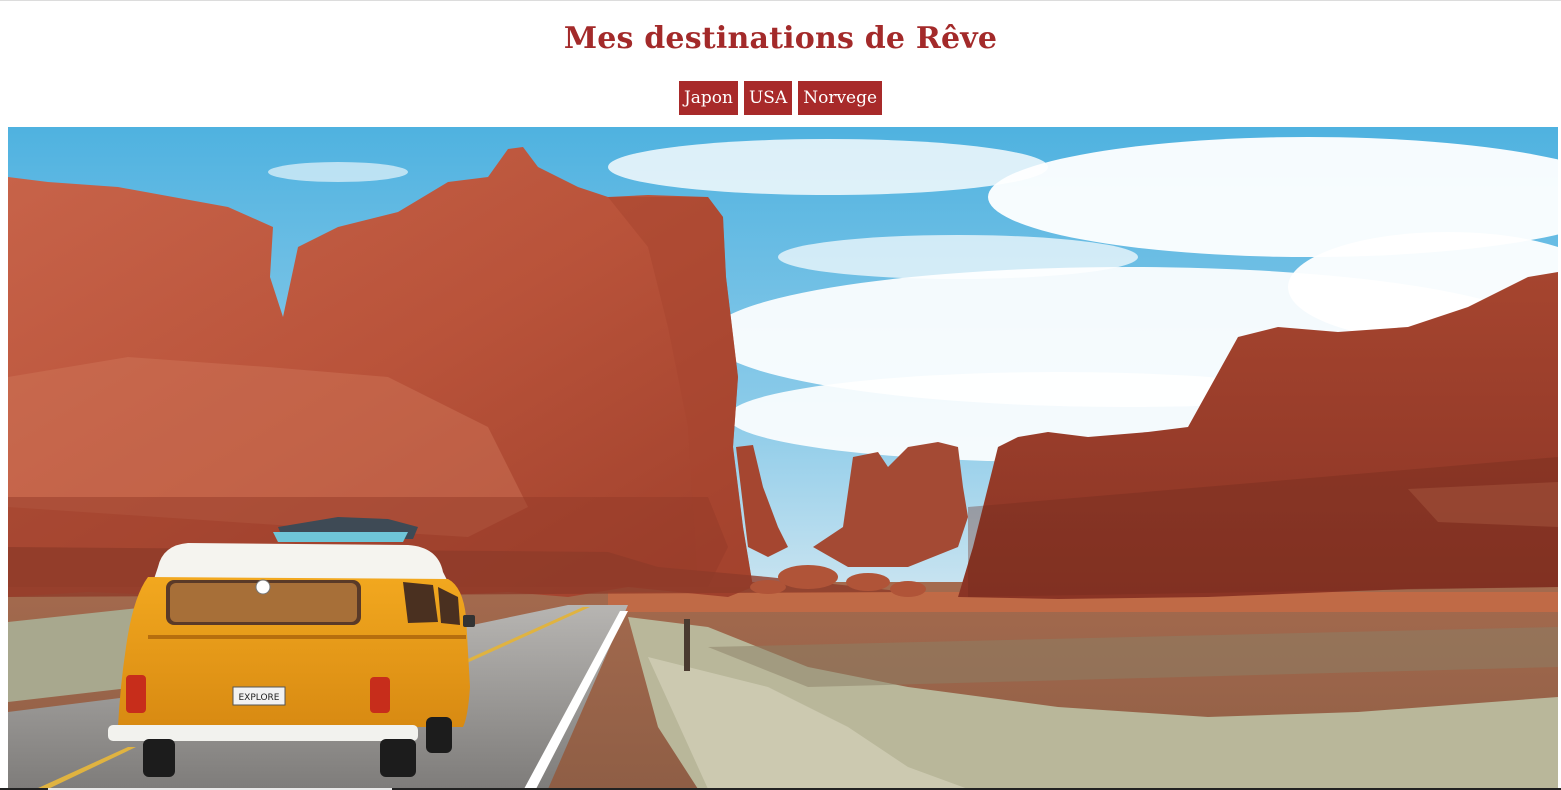  I want to click on nav-link-japon: Japon, so click(708, 98).